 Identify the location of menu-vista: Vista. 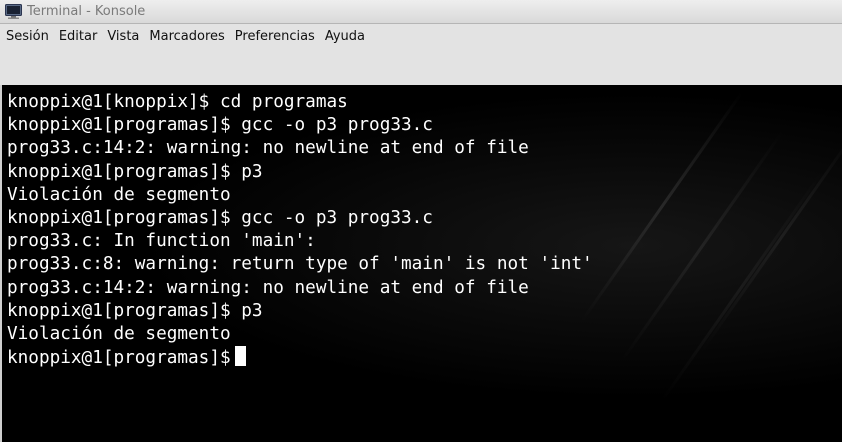
(123, 37).